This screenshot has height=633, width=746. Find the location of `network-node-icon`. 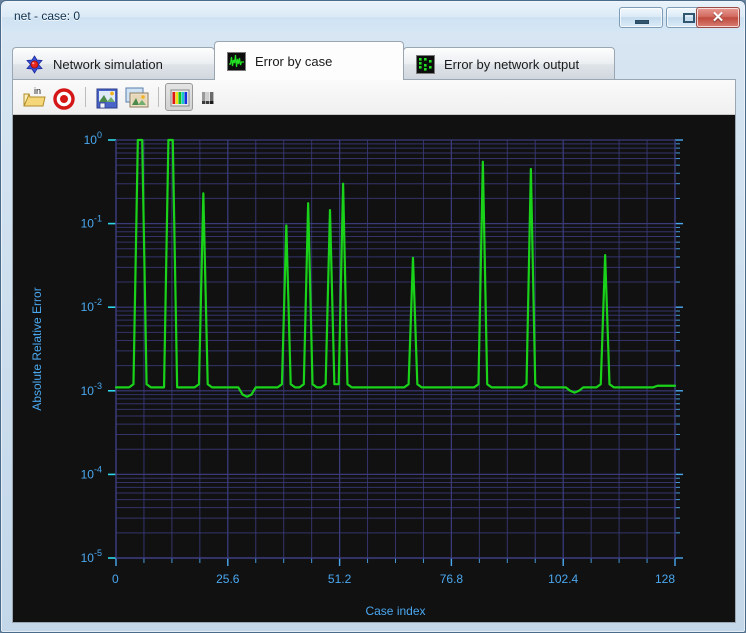

network-node-icon is located at coordinates (34, 64).